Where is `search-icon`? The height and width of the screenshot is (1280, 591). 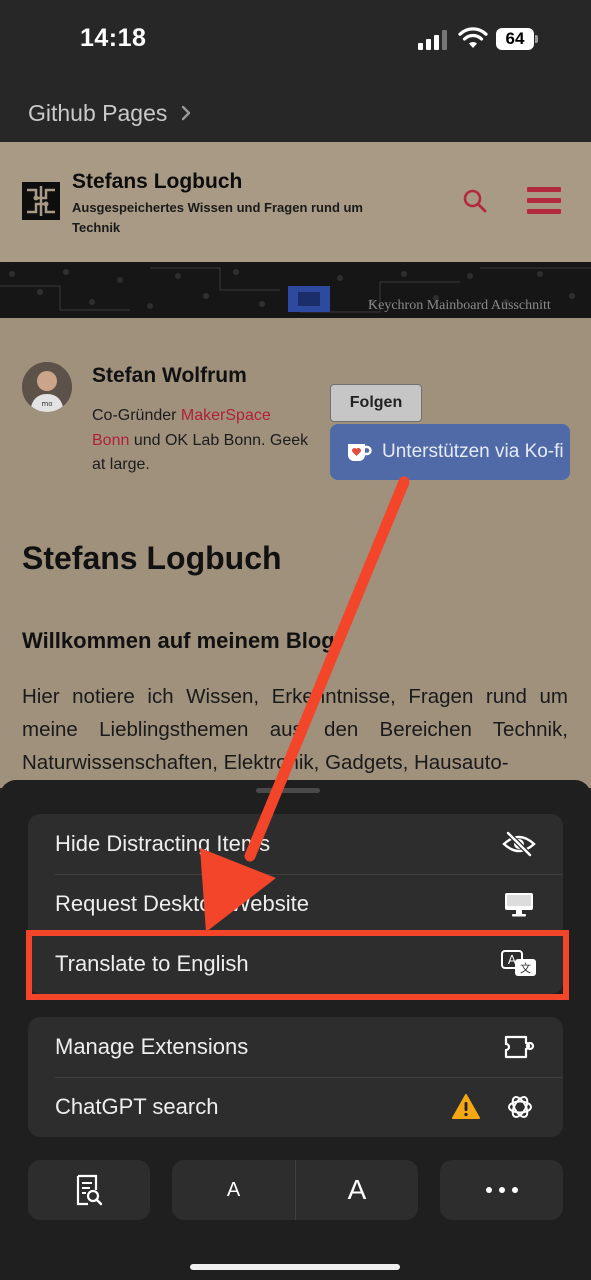 search-icon is located at coordinates (475, 201).